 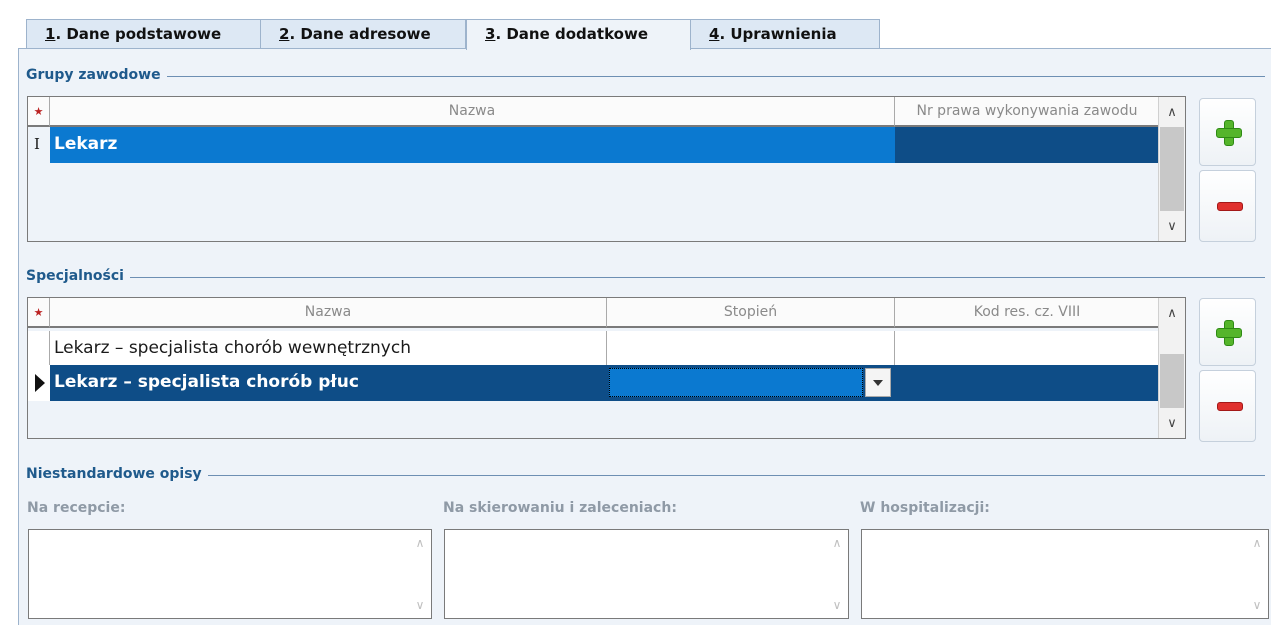 I want to click on tab-number: 3, so click(x=490, y=34).